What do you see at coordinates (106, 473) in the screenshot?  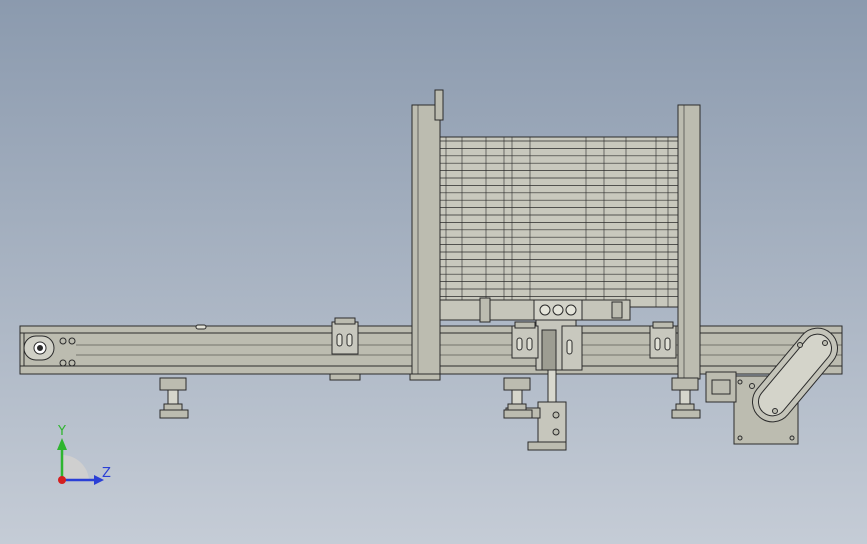 I see `z-axis-label: Z` at bounding box center [106, 473].